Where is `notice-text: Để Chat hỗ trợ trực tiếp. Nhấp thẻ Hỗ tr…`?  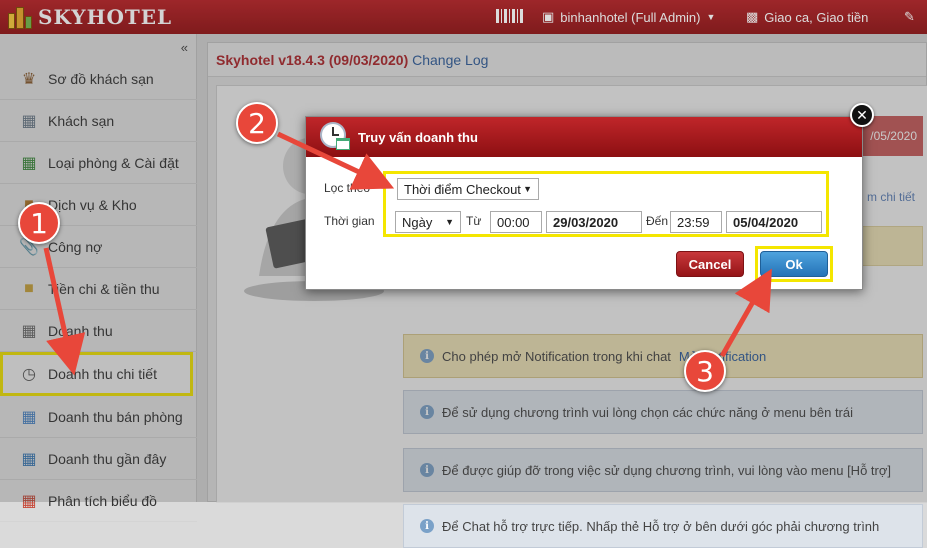 notice-text: Để Chat hỗ trợ trực tiếp. Nhấp thẻ Hỗ tr… is located at coordinates (661, 526).